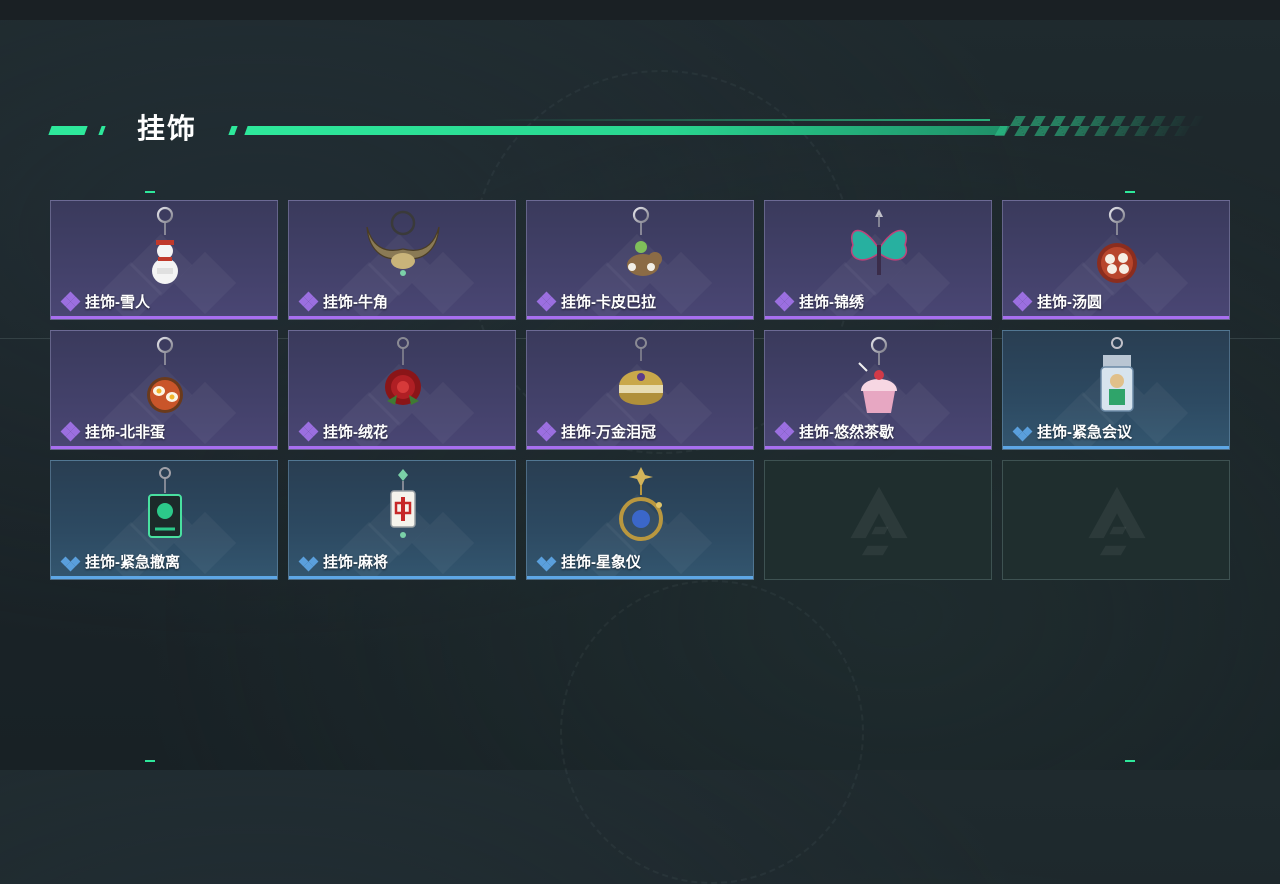 This screenshot has height=884, width=1280. I want to click on charm-name: 挂饰-北非蛋, so click(125, 432).